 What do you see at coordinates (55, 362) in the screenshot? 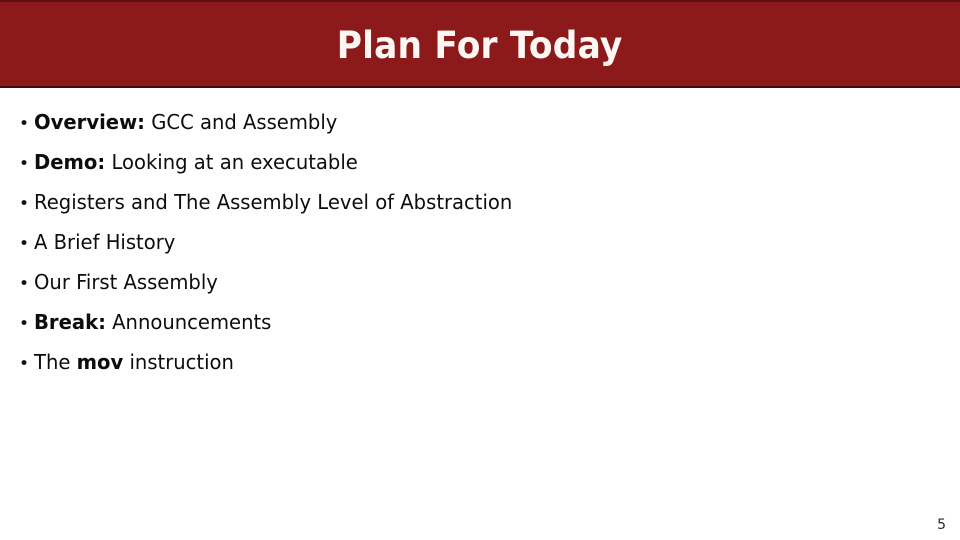
I see `list-item-rest: The` at bounding box center [55, 362].